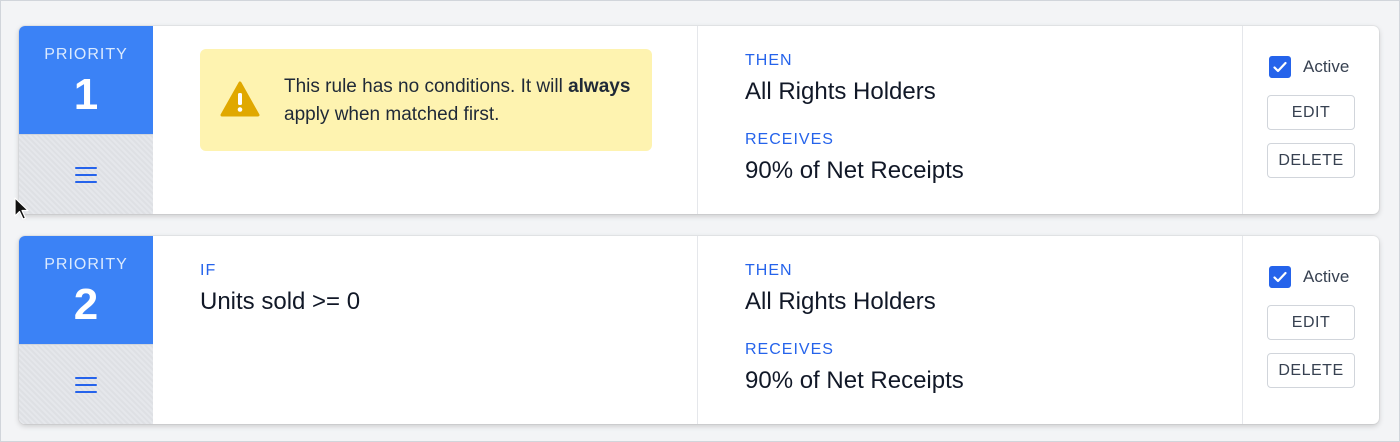 This screenshot has width=1400, height=442. What do you see at coordinates (86, 94) in the screenshot?
I see `priority-number: 1` at bounding box center [86, 94].